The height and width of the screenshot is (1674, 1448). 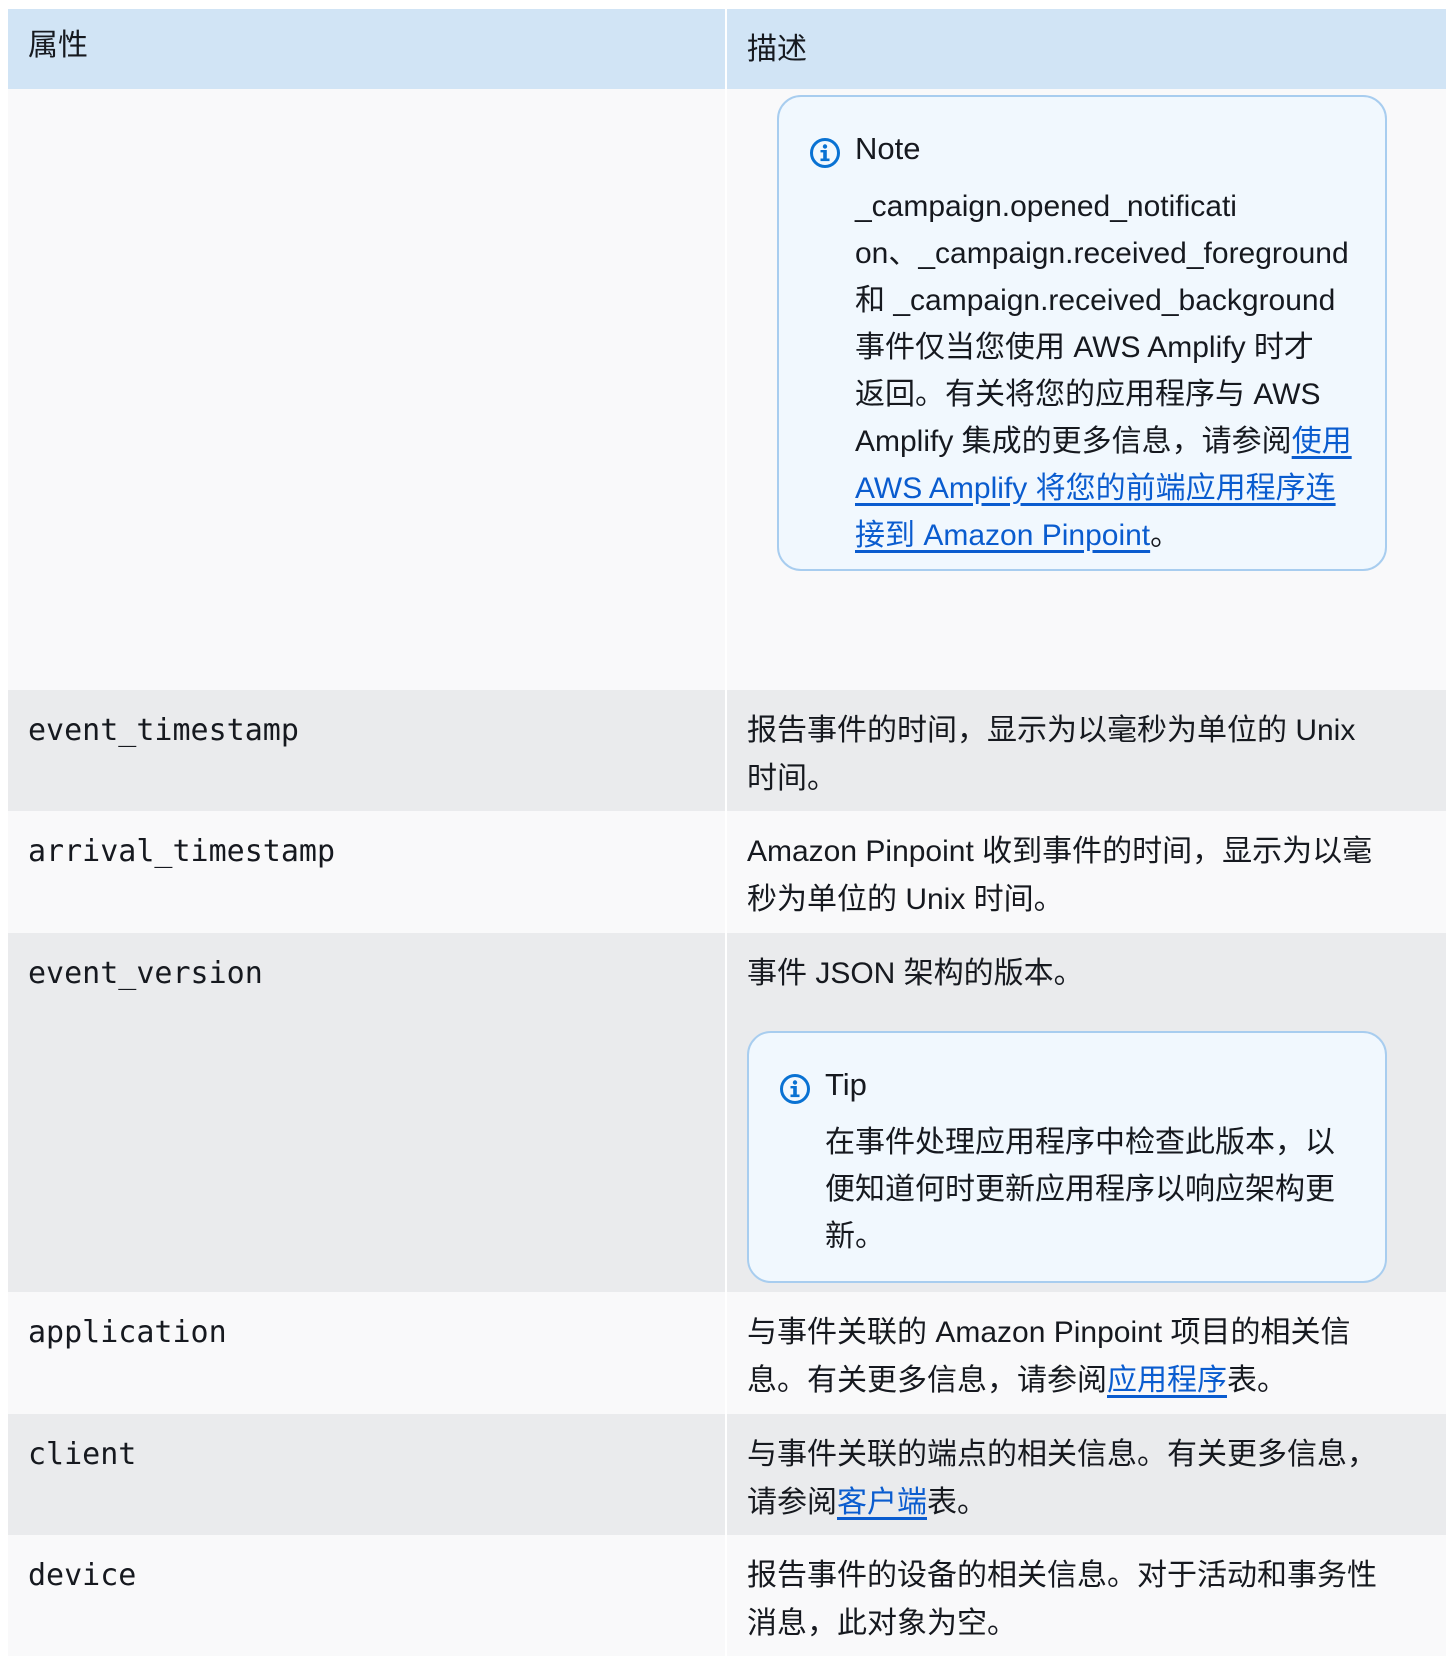 What do you see at coordinates (882, 1623) in the screenshot?
I see `description-line: 消息，此对象为空。` at bounding box center [882, 1623].